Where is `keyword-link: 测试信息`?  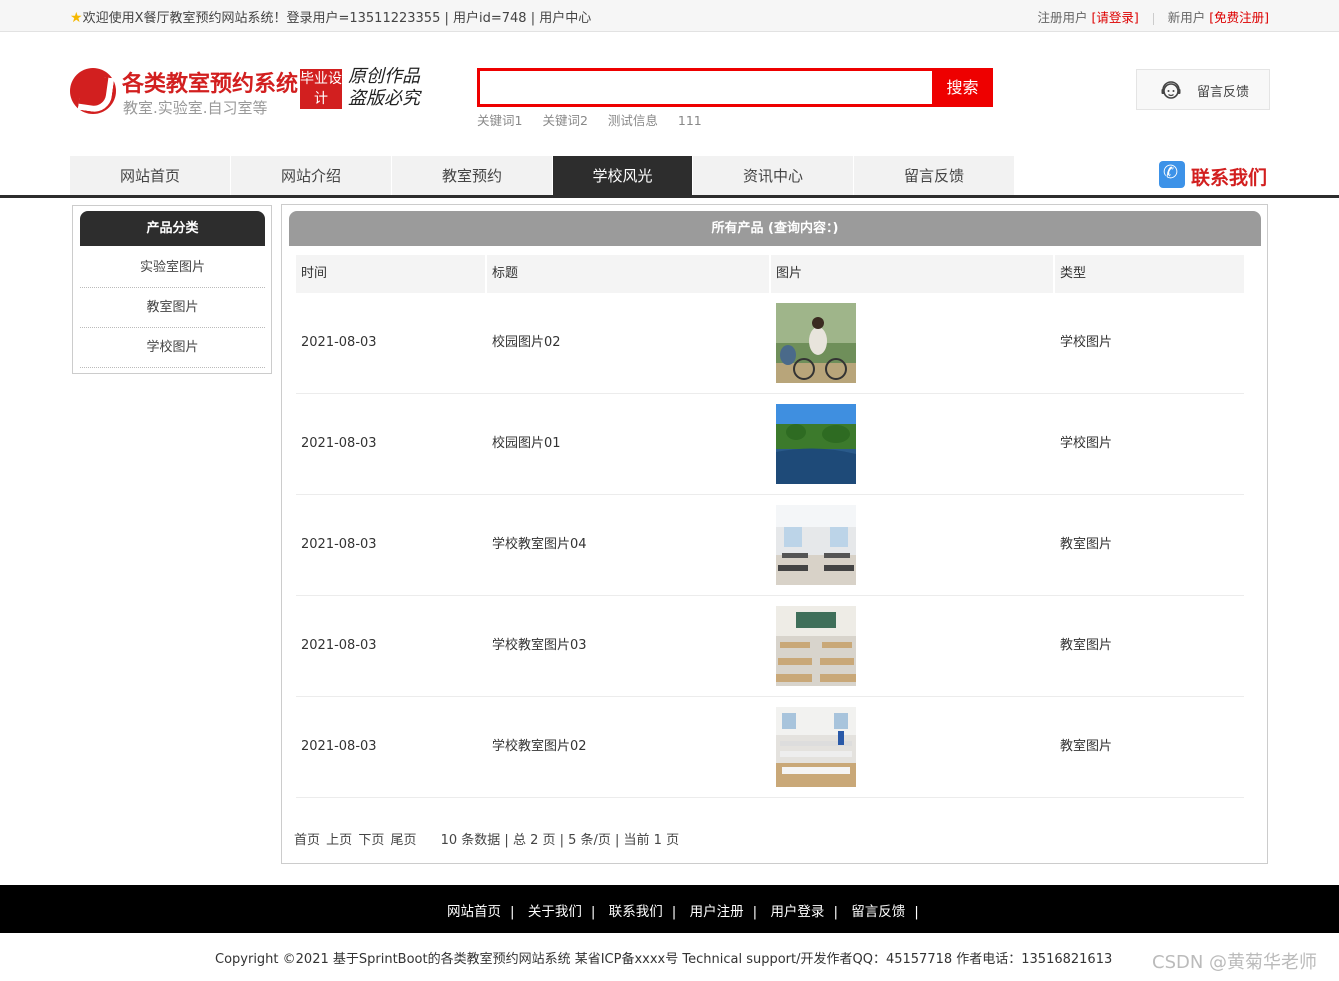
keyword-link: 测试信息 is located at coordinates (633, 120).